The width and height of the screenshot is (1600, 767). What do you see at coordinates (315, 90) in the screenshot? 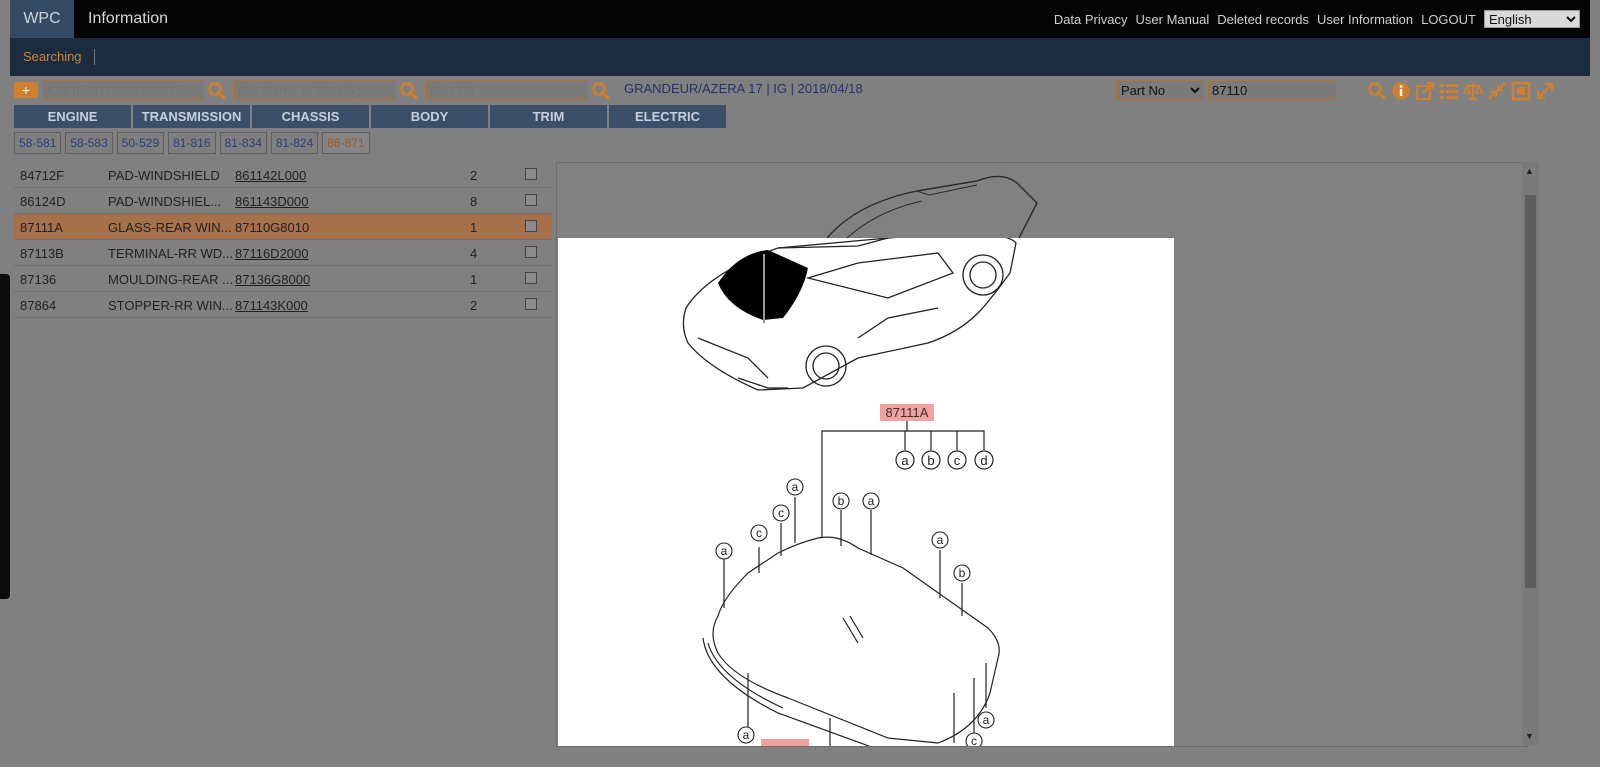
I see `car-name-input` at bounding box center [315, 90].